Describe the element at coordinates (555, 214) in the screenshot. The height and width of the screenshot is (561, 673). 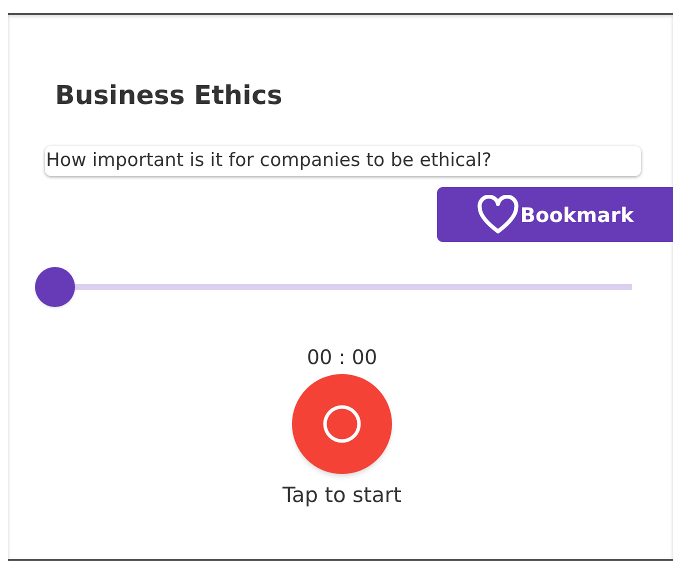
I see `bookmark-button: Bookmark` at that location.